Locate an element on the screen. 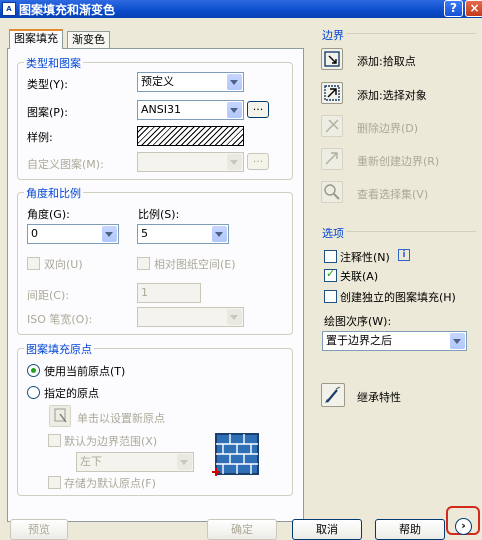 The height and width of the screenshot is (540, 482). use-current-origin-label: 使用当前原点(T) is located at coordinates (85, 371).